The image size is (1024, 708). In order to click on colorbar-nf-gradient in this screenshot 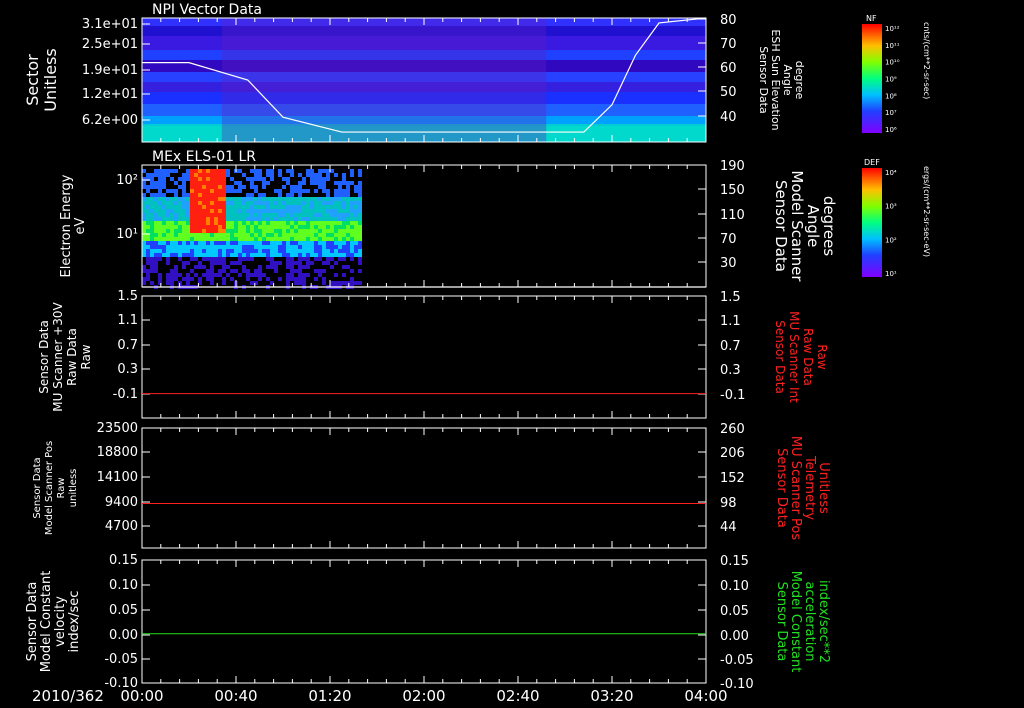, I will do `click(872, 78)`.